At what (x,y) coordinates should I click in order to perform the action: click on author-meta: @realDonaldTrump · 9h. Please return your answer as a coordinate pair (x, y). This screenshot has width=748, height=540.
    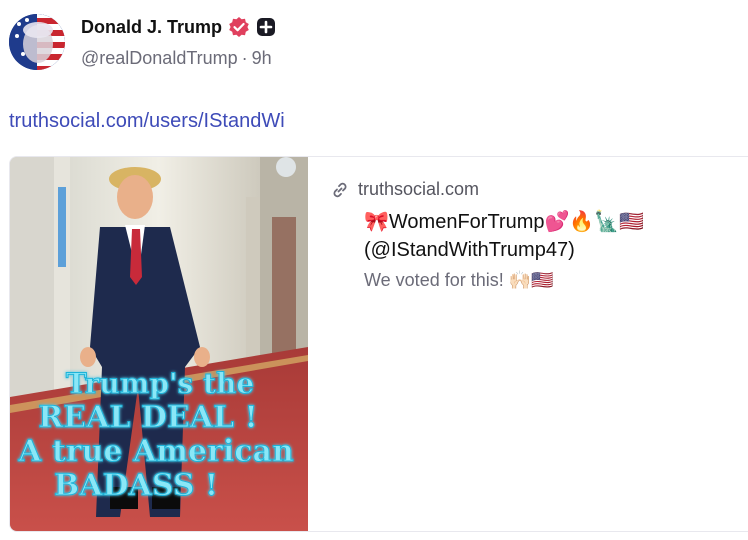
    Looking at the image, I should click on (176, 58).